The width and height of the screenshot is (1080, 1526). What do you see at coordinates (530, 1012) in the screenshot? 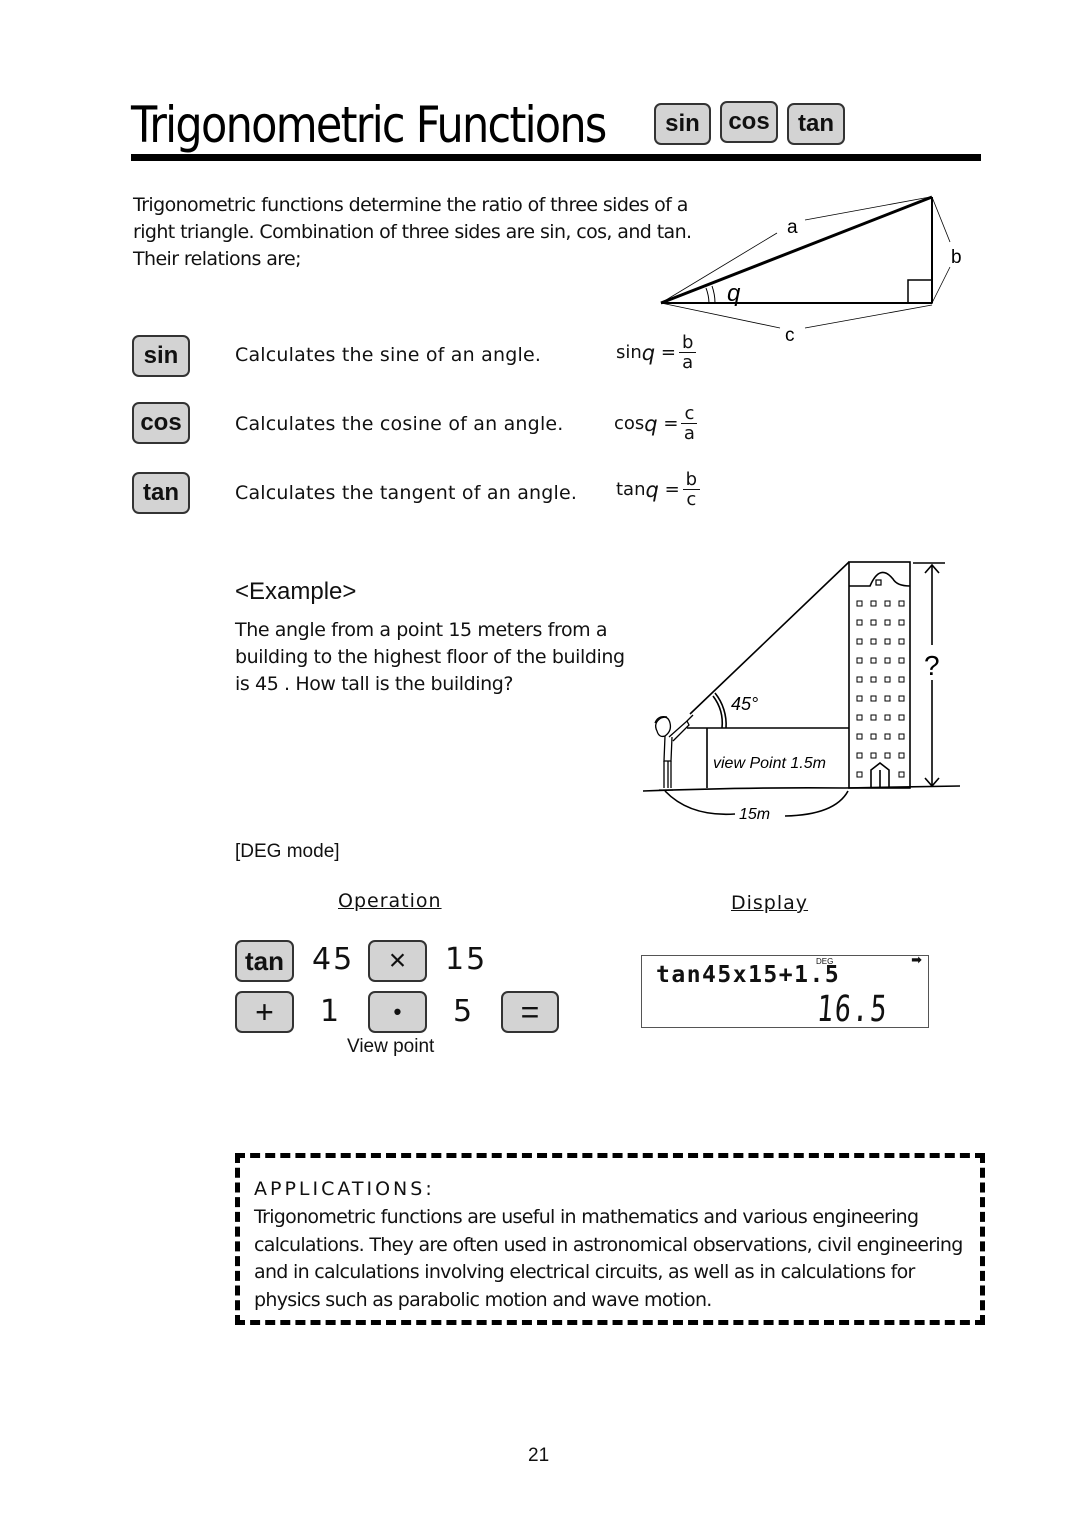
I see `op-key-equals: =` at bounding box center [530, 1012].